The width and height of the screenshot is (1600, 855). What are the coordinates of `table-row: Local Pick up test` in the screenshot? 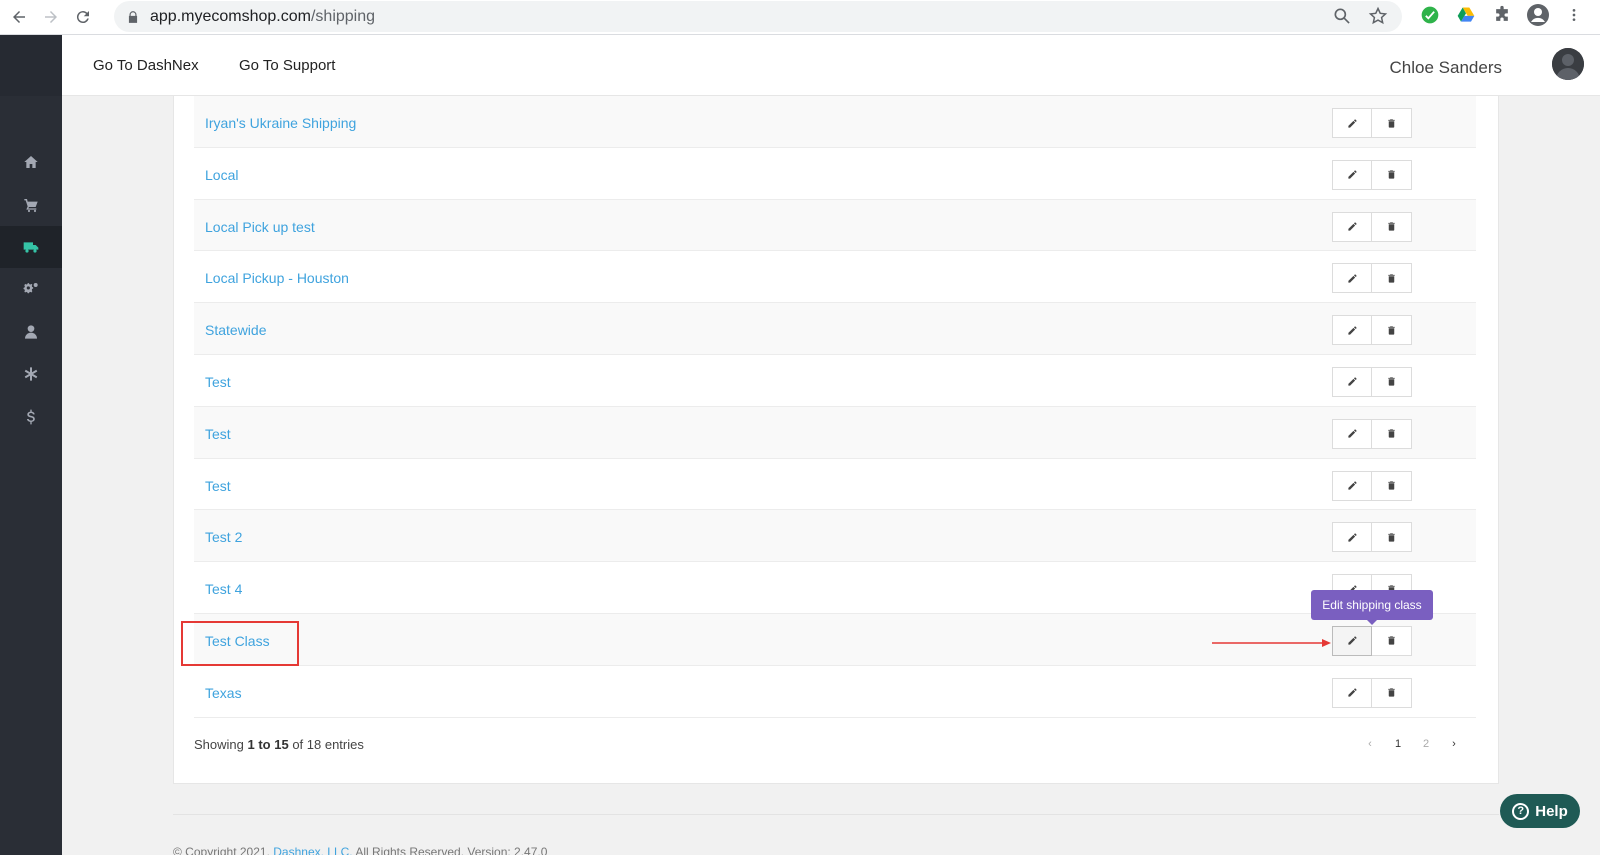 It's located at (835, 225).